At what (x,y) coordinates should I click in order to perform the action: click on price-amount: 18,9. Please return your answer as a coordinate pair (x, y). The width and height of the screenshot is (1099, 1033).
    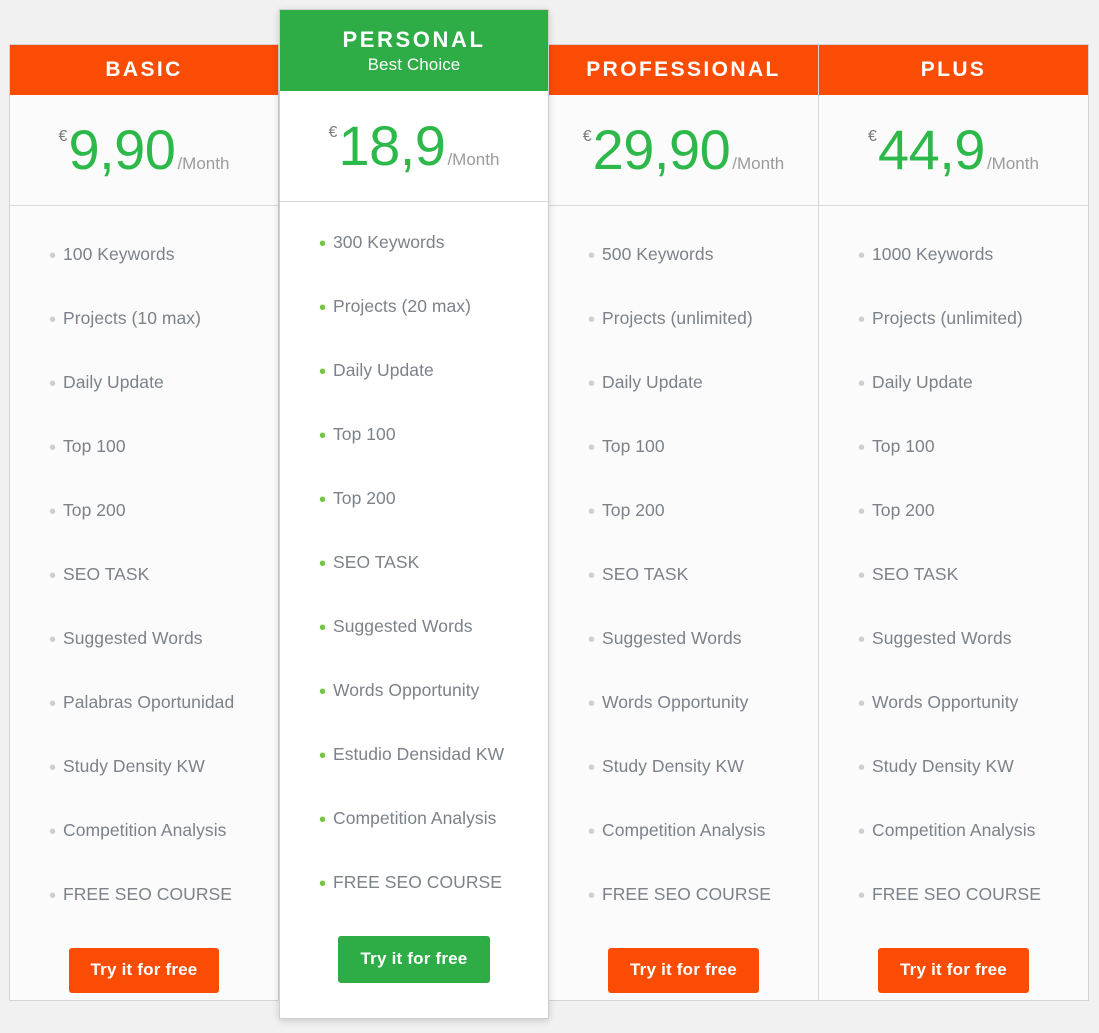
    Looking at the image, I should click on (392, 145).